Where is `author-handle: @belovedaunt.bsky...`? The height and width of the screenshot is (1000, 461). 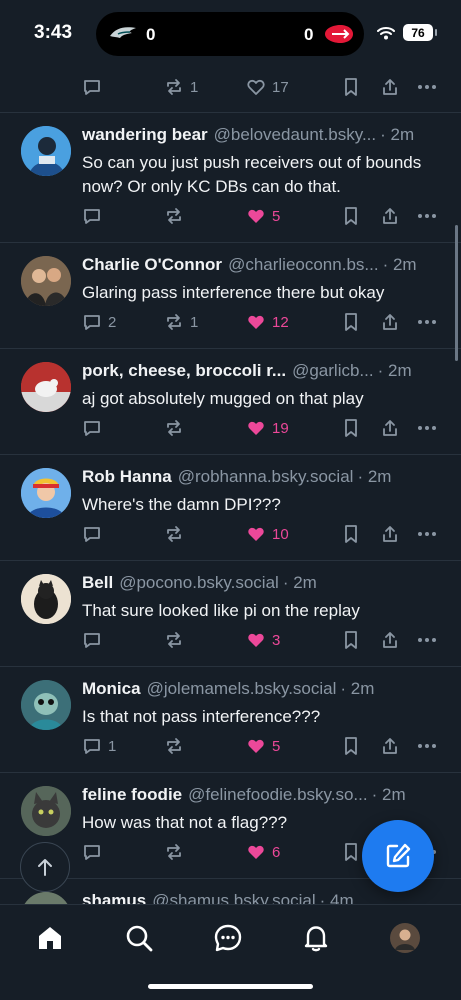
author-handle: @belovedaunt.bsky... is located at coordinates (295, 135).